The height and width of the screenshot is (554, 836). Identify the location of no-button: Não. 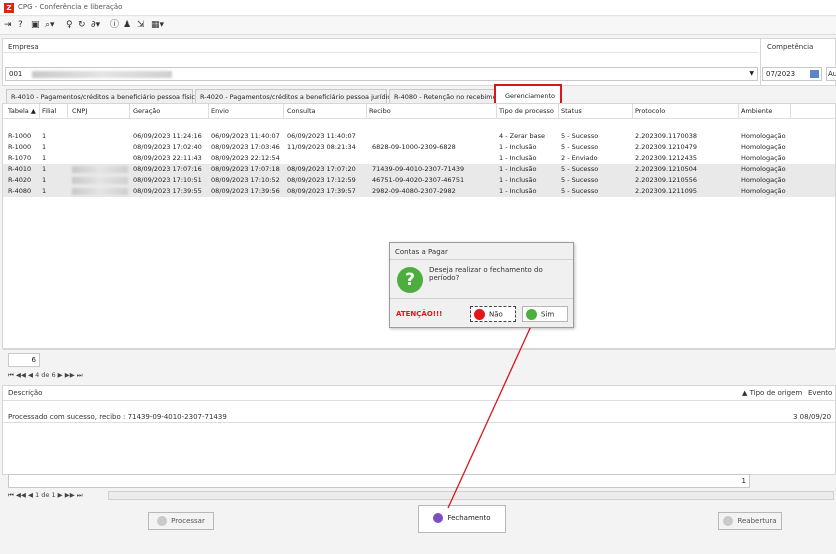
(493, 314).